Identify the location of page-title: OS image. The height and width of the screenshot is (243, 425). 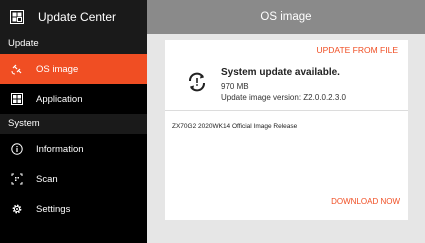
(286, 17).